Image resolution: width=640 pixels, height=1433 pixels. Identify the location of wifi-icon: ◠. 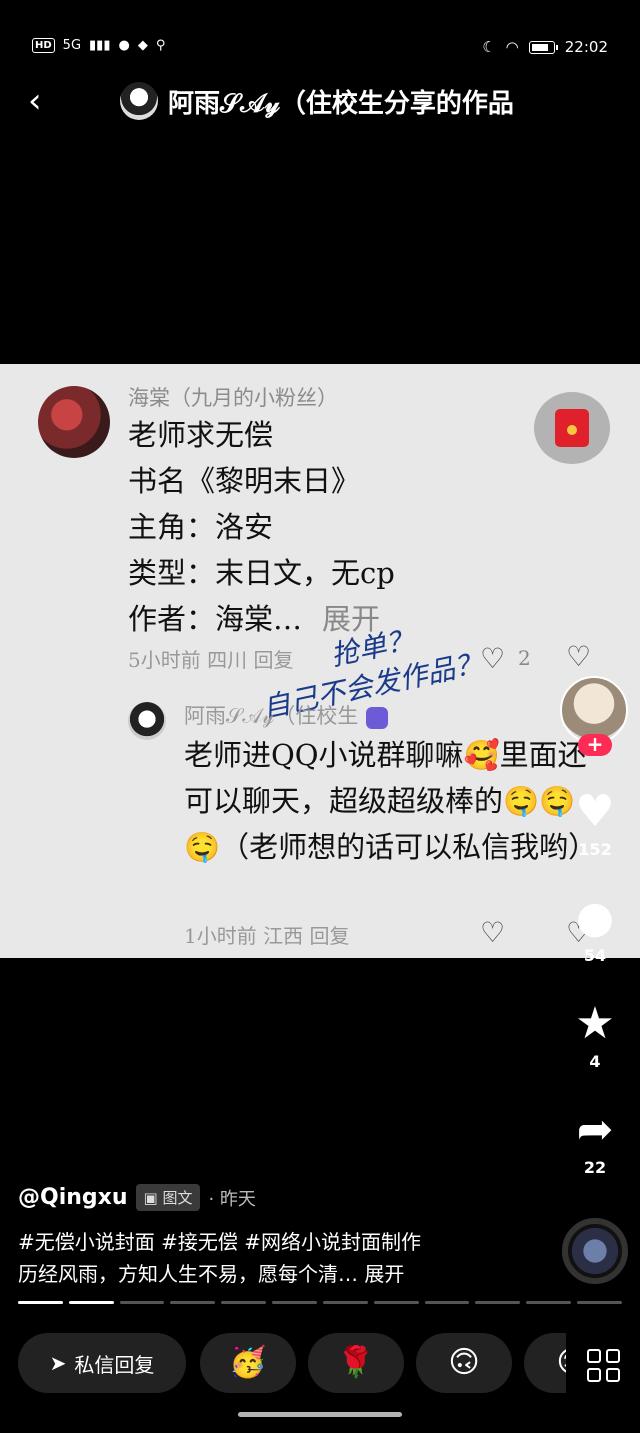
(512, 47).